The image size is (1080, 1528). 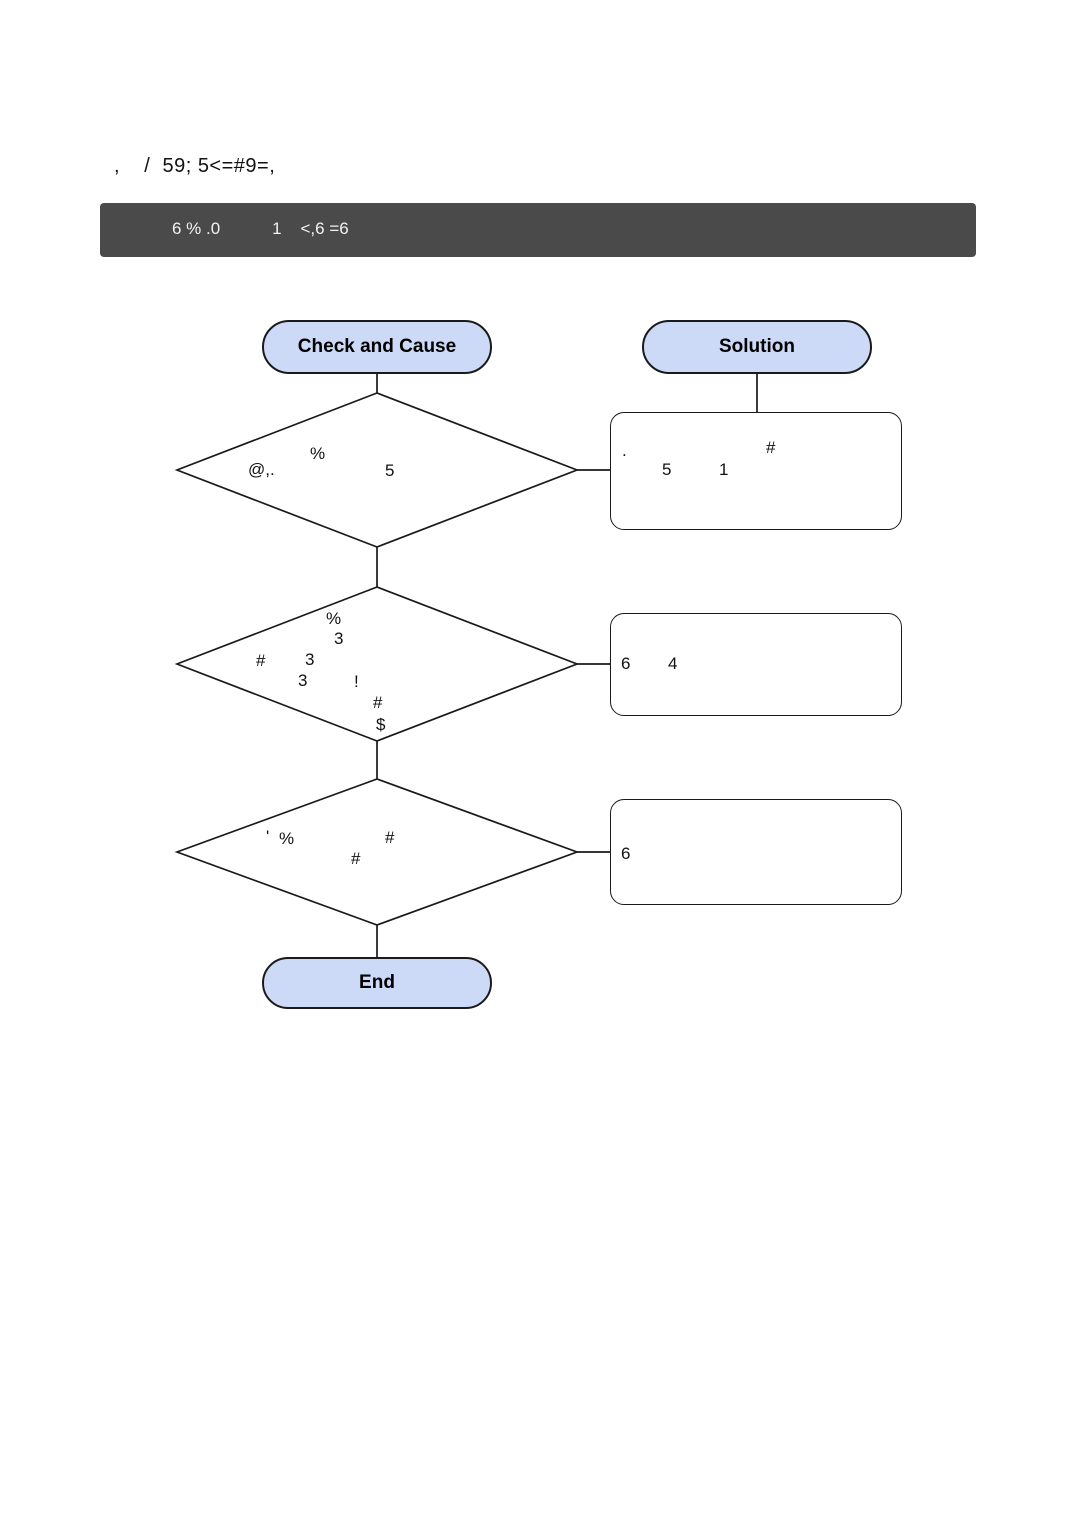 I want to click on decision-3-label-4: #, so click(x=356, y=858).